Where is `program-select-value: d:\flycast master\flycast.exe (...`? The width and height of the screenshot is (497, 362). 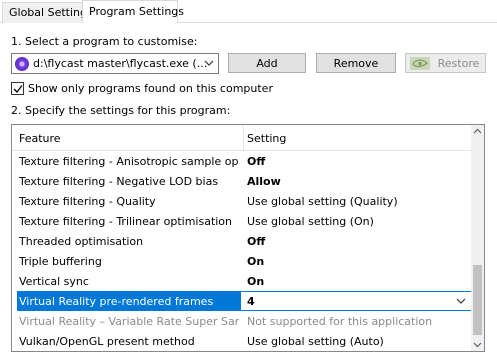
program-select-value: d:\flycast master\flycast.exe (... is located at coordinates (120, 63).